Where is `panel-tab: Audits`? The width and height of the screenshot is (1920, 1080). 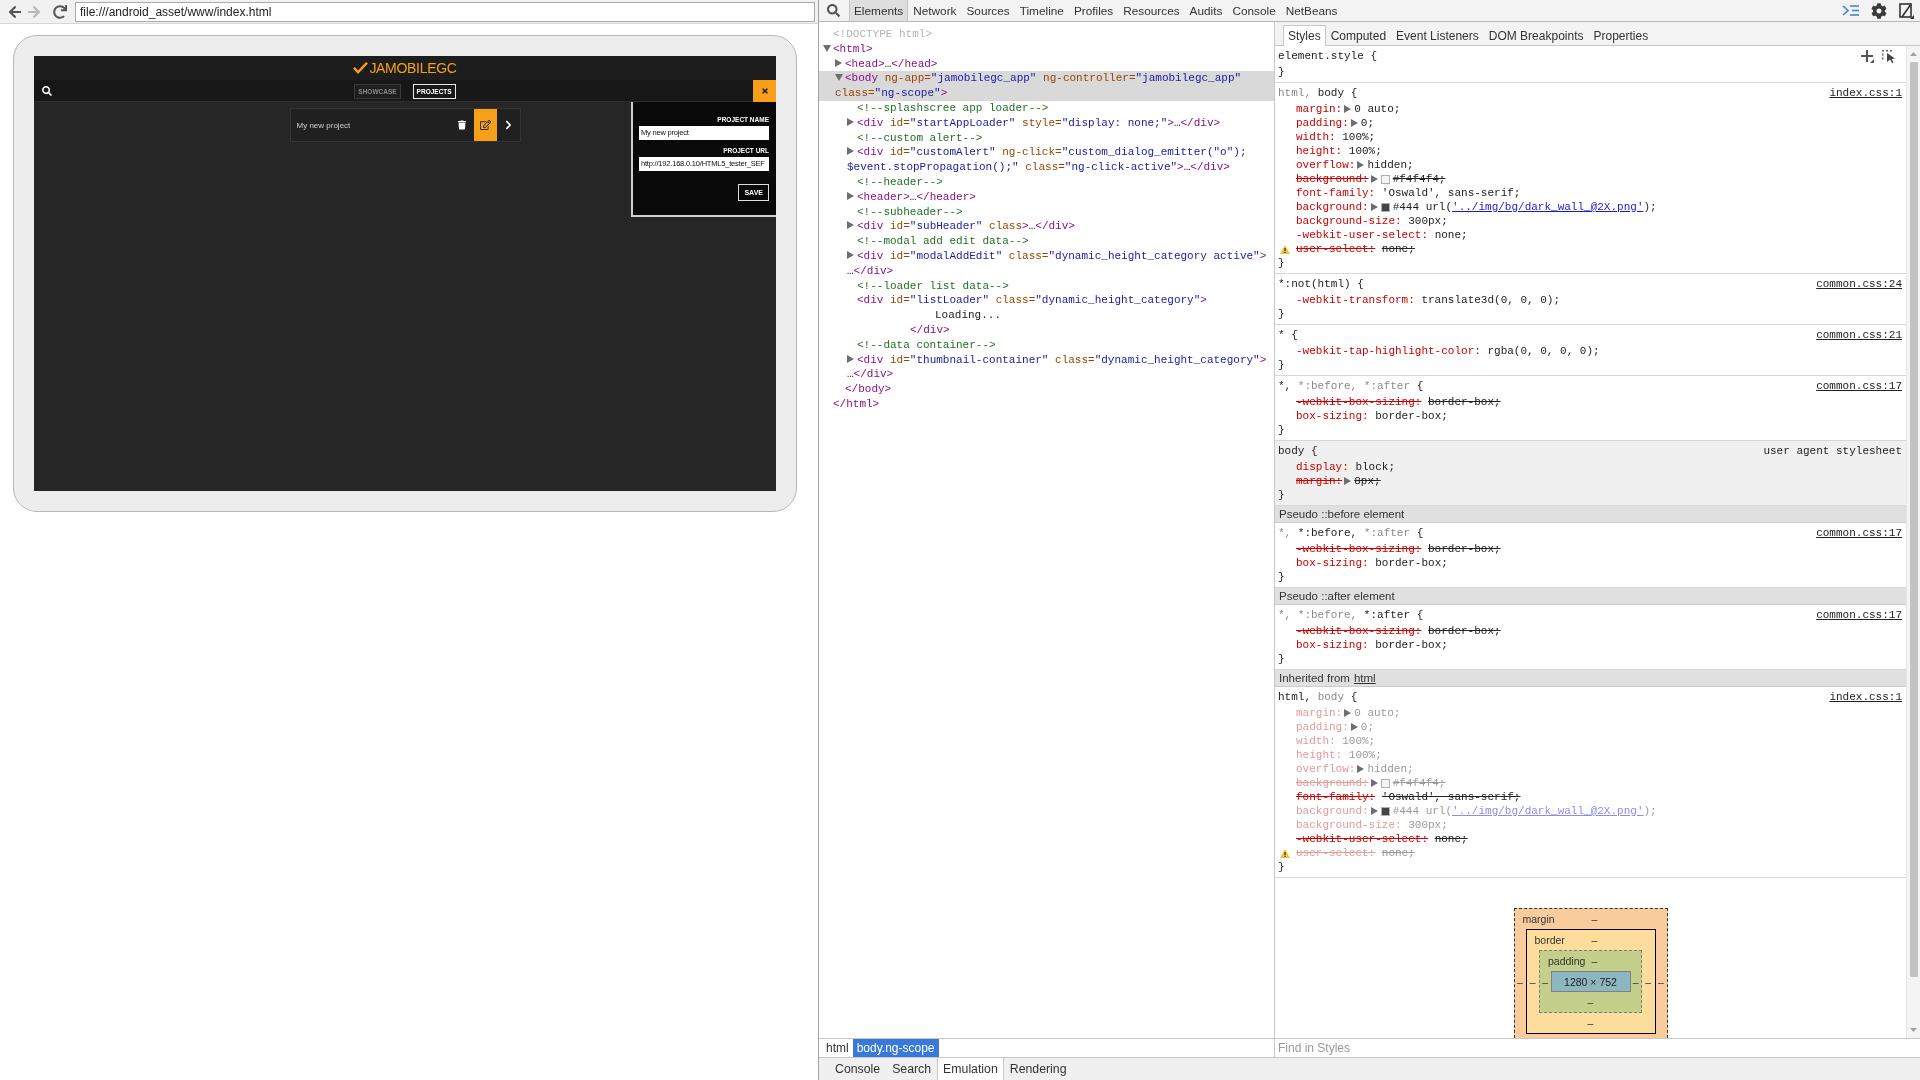 panel-tab: Audits is located at coordinates (1206, 10).